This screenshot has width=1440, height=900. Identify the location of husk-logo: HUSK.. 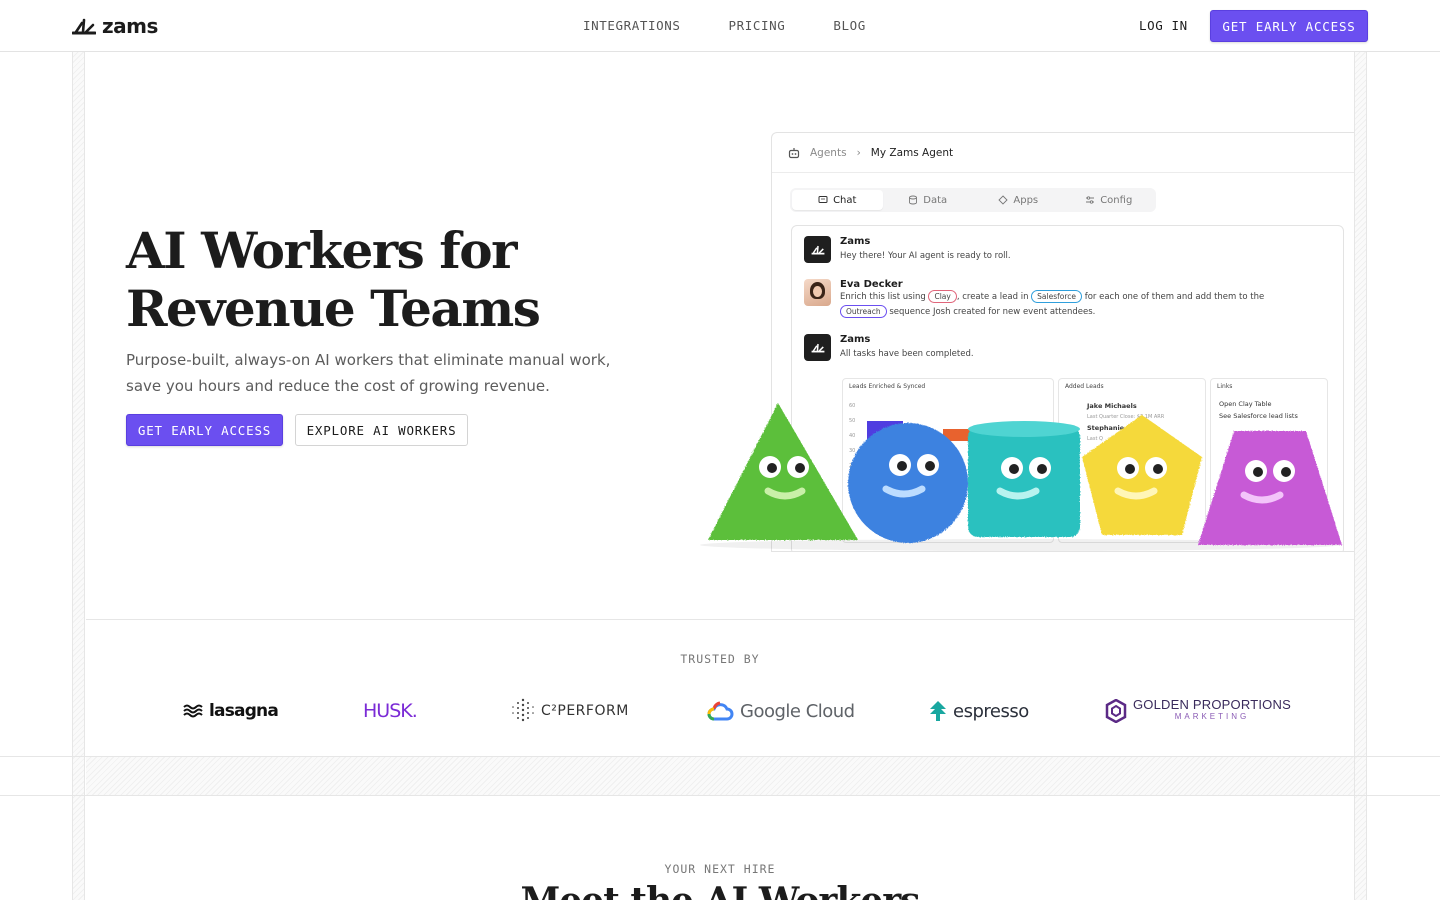
(390, 711).